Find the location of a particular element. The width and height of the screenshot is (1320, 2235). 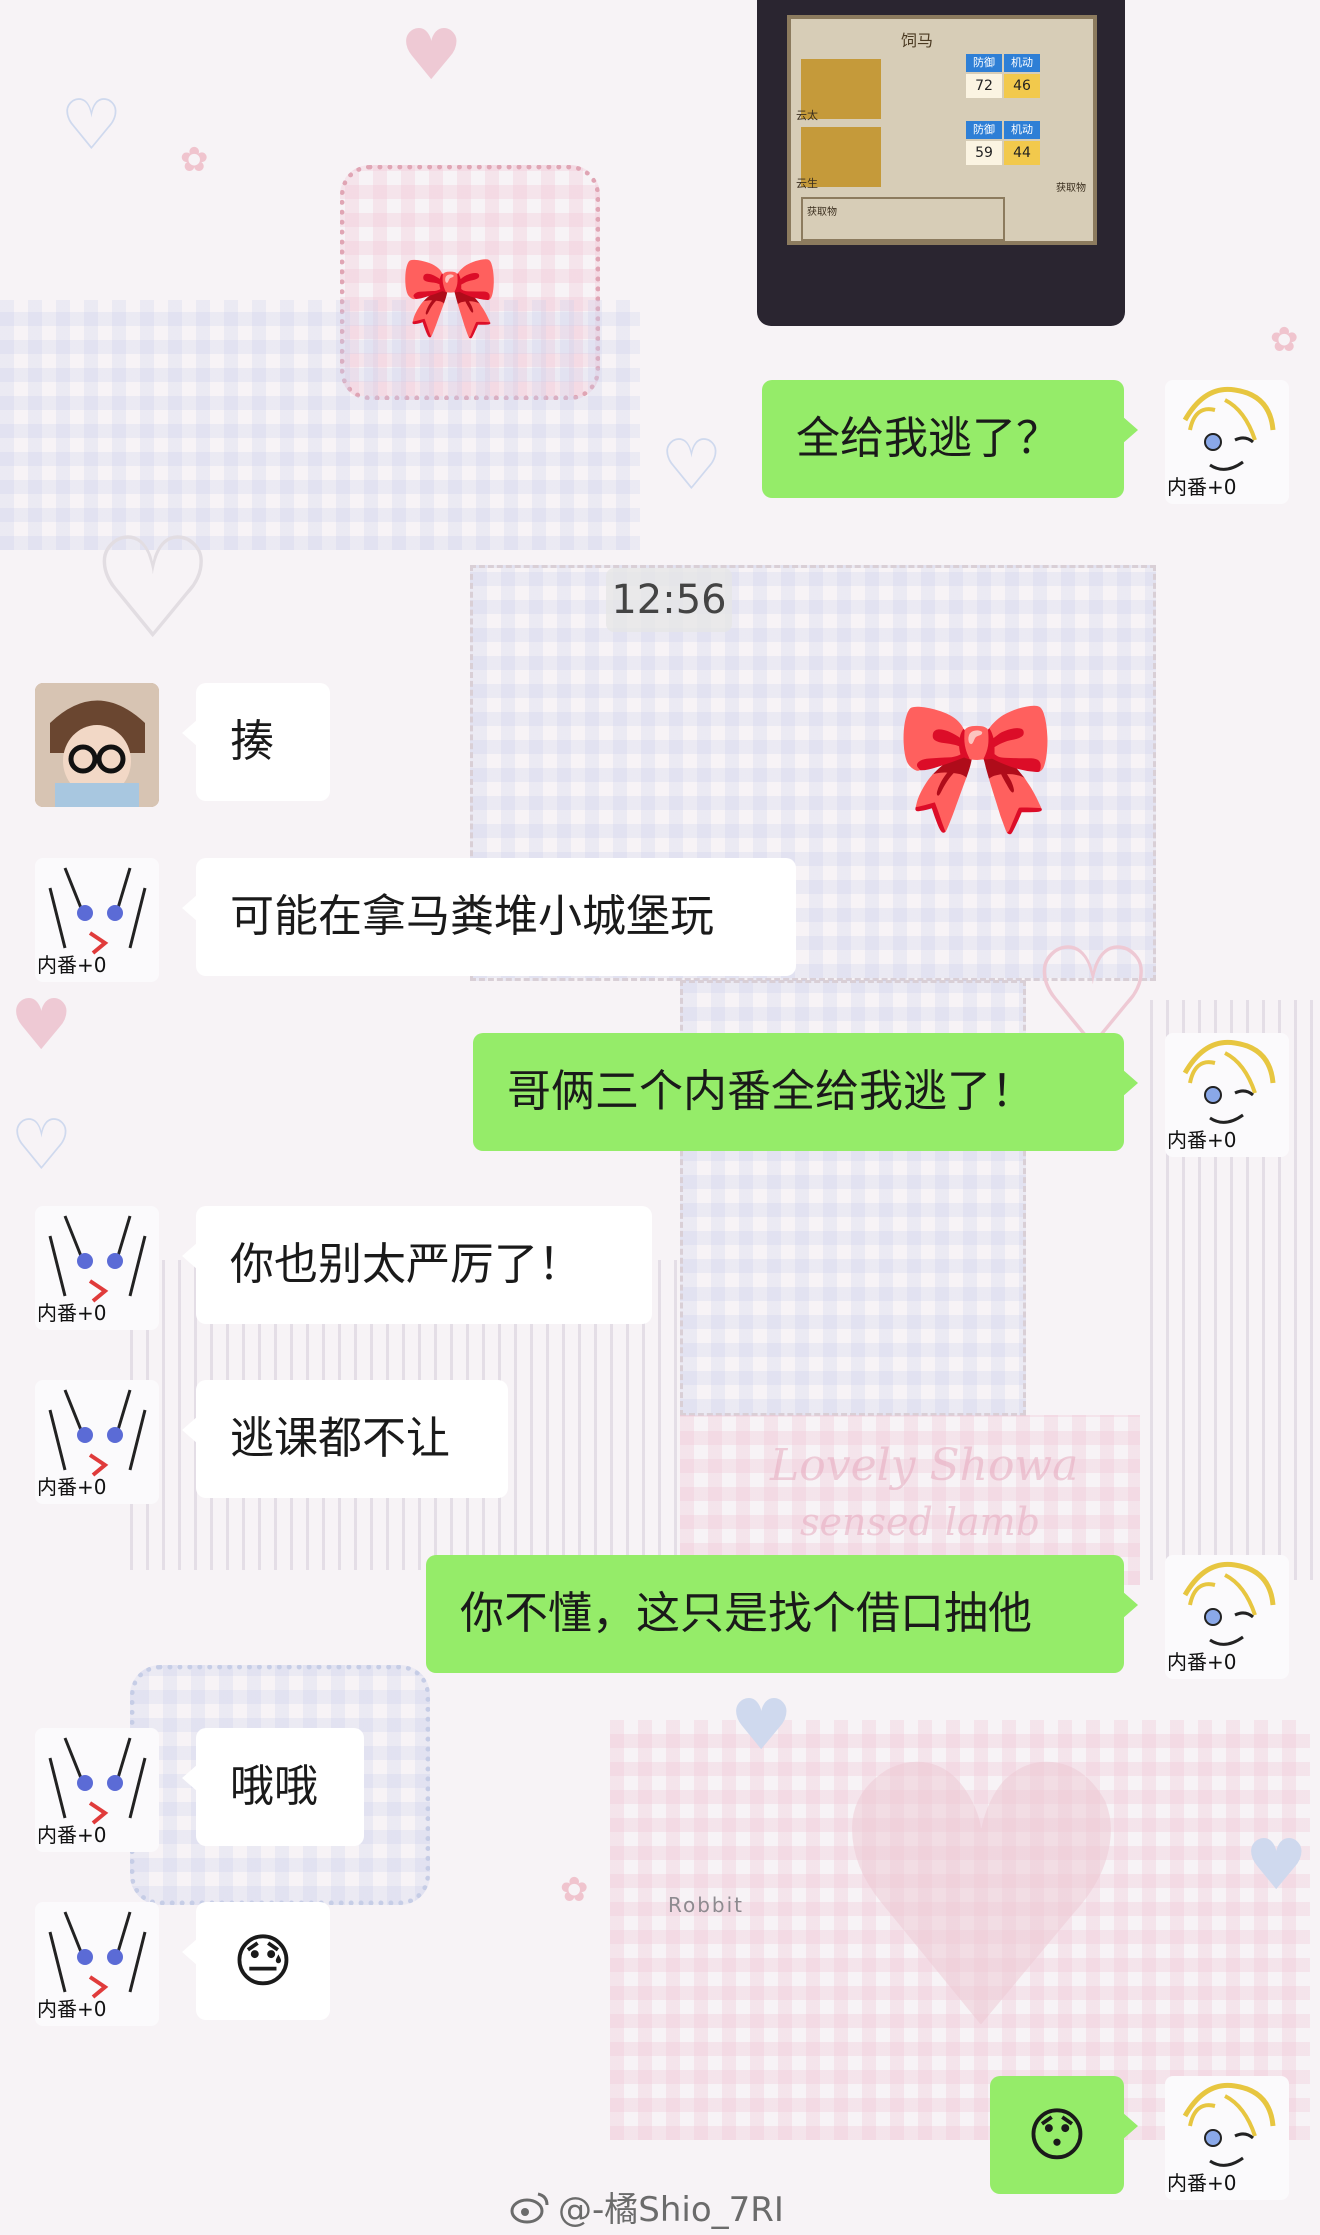

background-text: Robbit is located at coordinates (706, 1905).